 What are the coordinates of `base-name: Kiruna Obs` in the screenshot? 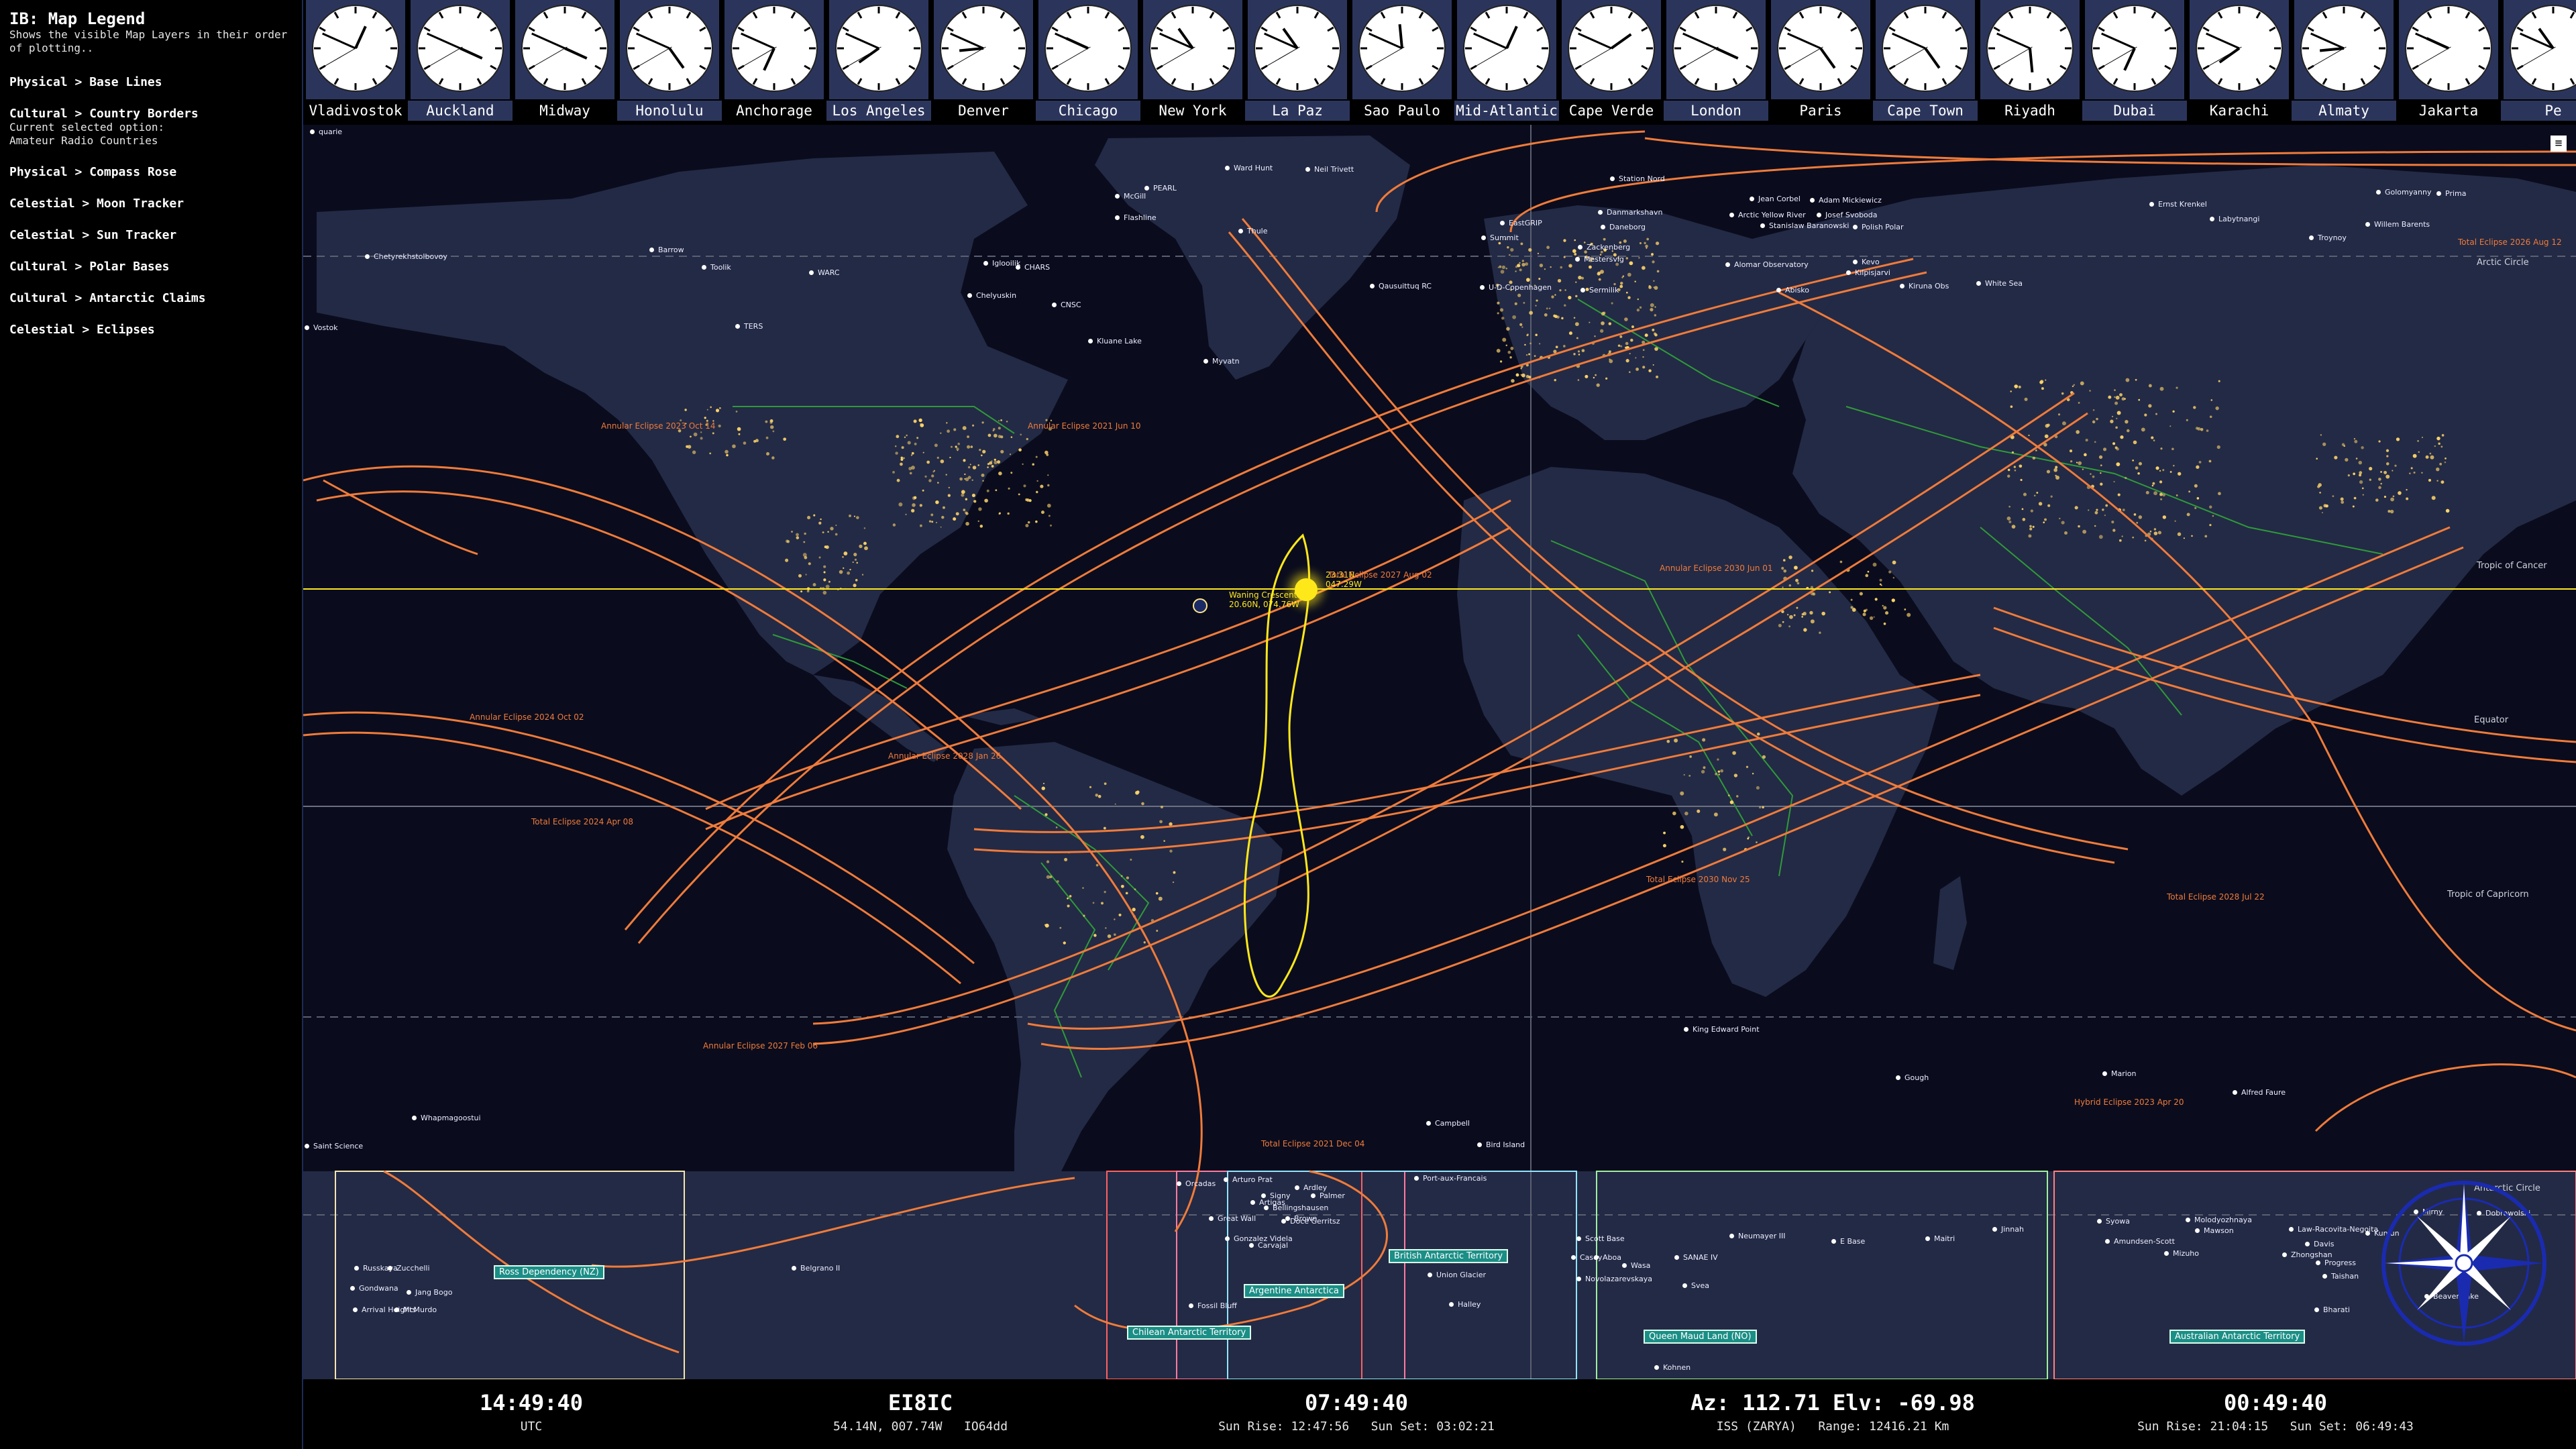 It's located at (1929, 286).